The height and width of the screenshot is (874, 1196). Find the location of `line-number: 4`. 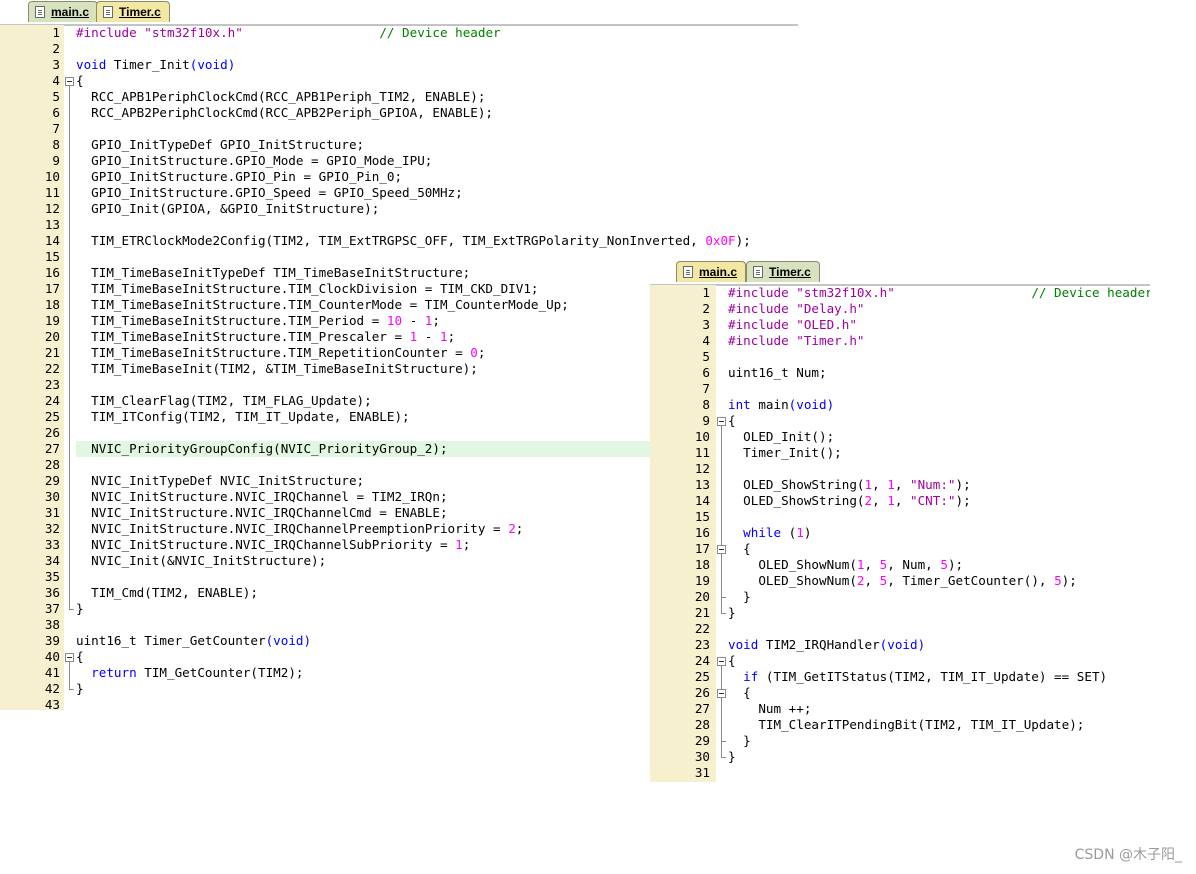

line-number: 4 is located at coordinates (706, 340).